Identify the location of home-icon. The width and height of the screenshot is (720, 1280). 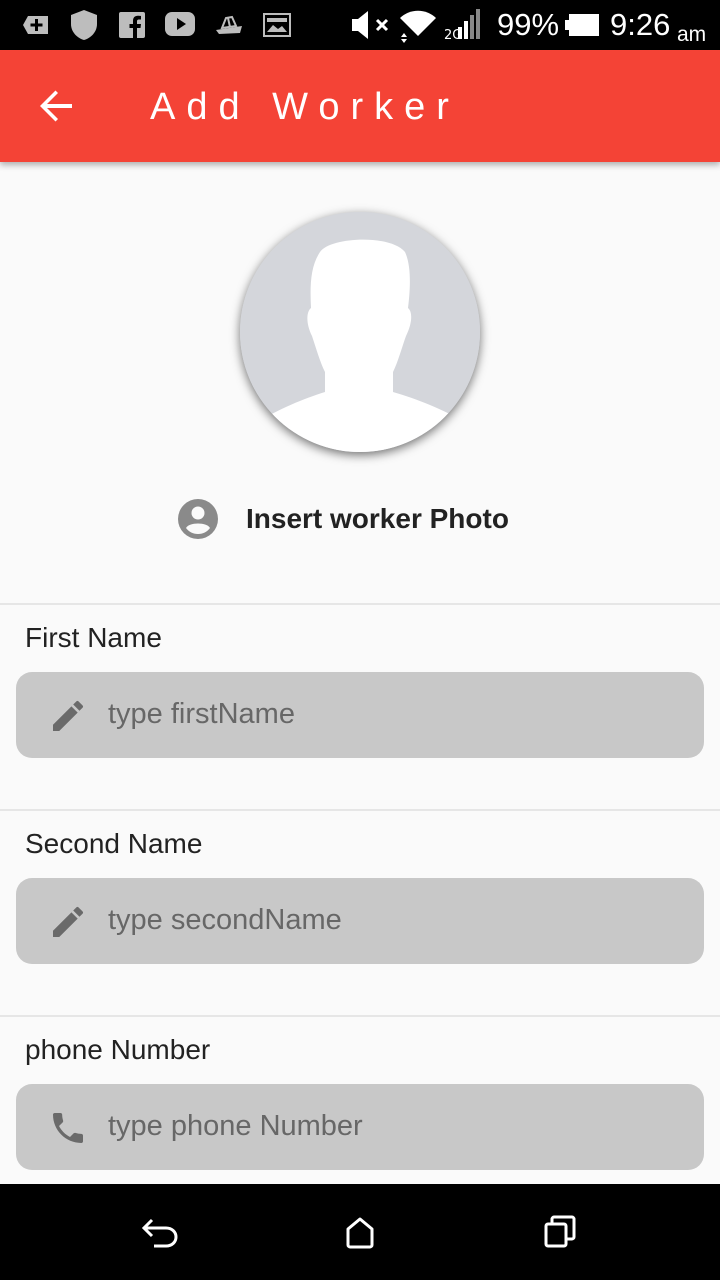
(360, 1233).